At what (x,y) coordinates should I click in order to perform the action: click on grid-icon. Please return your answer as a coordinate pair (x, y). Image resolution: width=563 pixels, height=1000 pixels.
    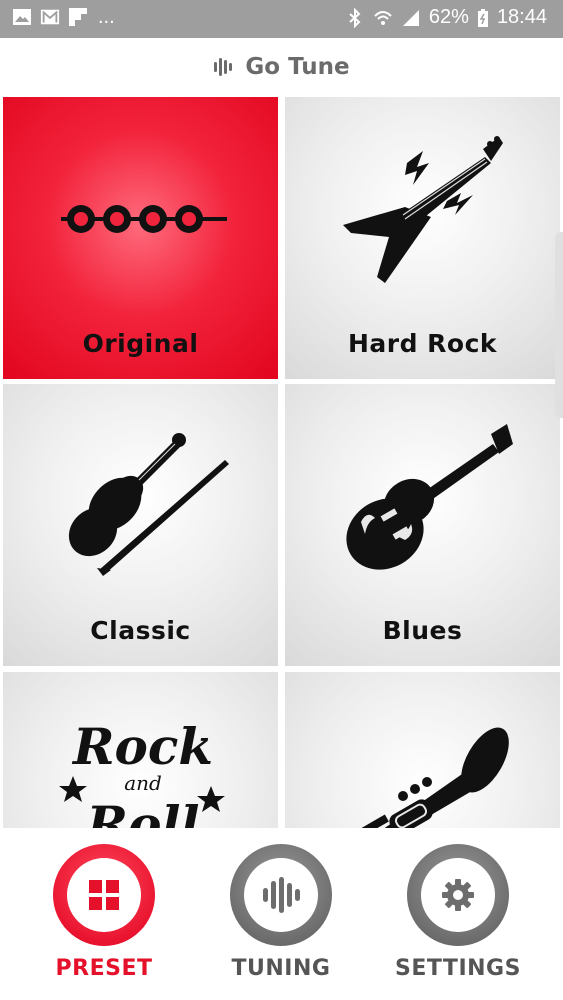
    Looking at the image, I should click on (104, 895).